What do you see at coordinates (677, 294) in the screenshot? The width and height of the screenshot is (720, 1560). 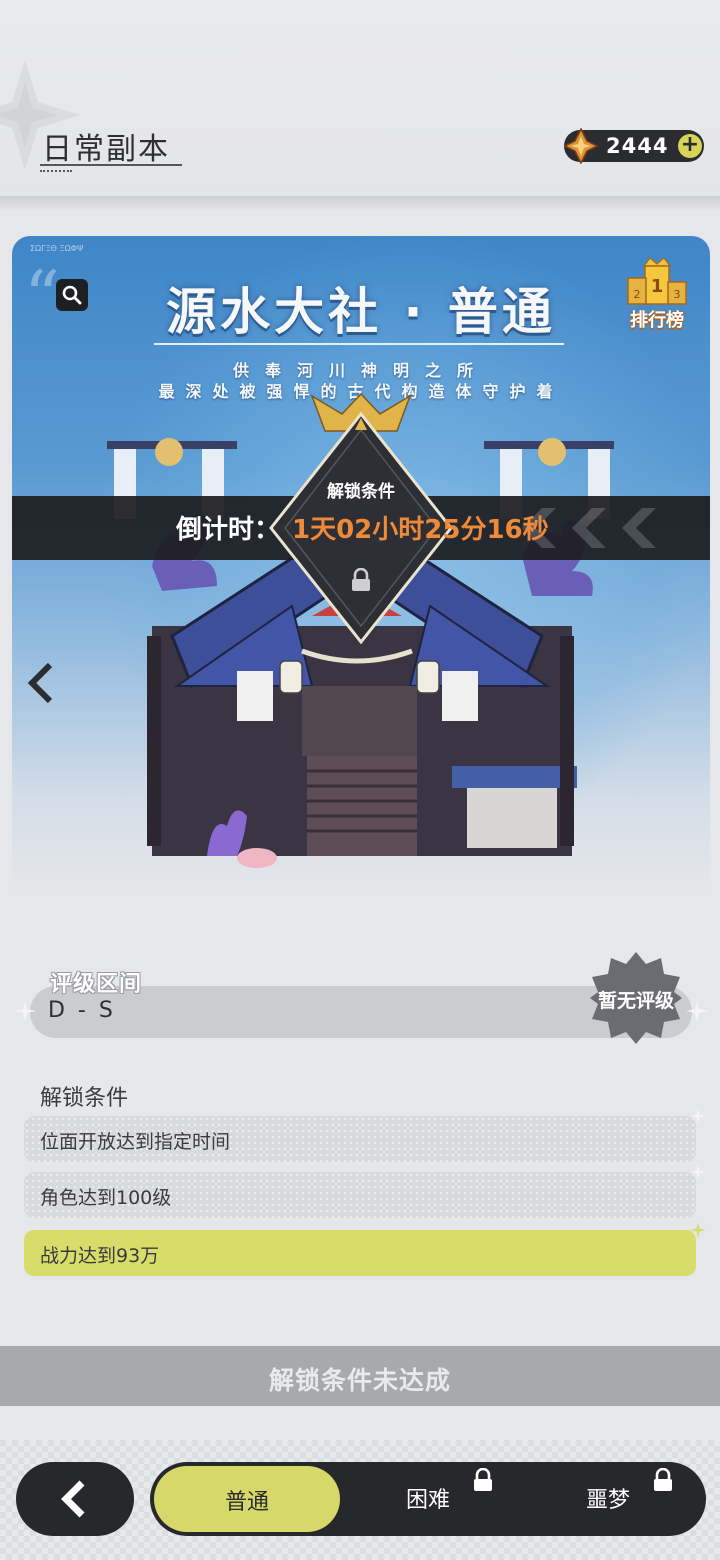 I see `svg-text: 3` at bounding box center [677, 294].